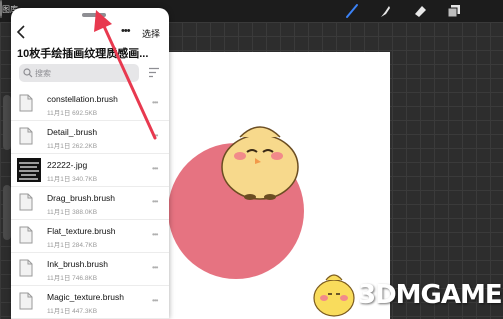  I want to click on watermark-text: 3DMGAME, so click(430, 295).